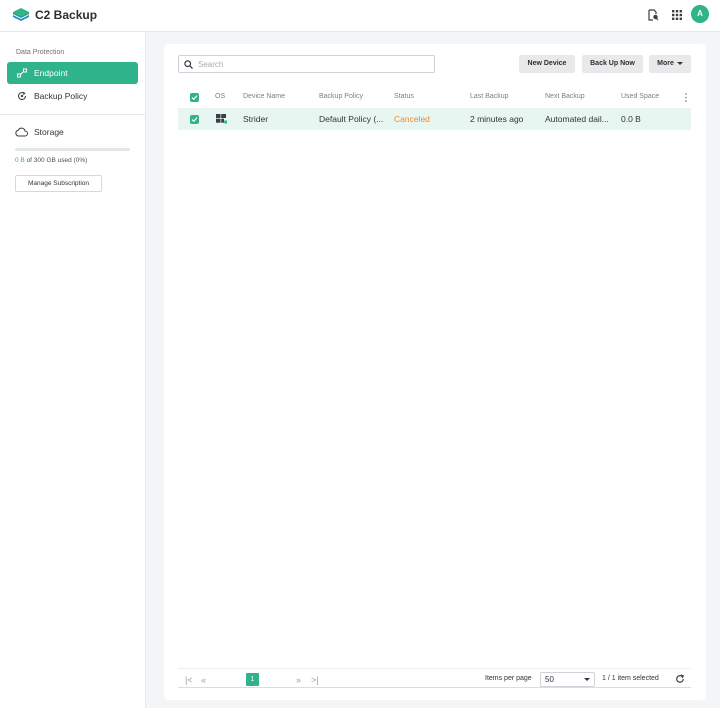 This screenshot has height=708, width=720. What do you see at coordinates (298, 680) in the screenshot?
I see `next-pages-icon: »` at bounding box center [298, 680].